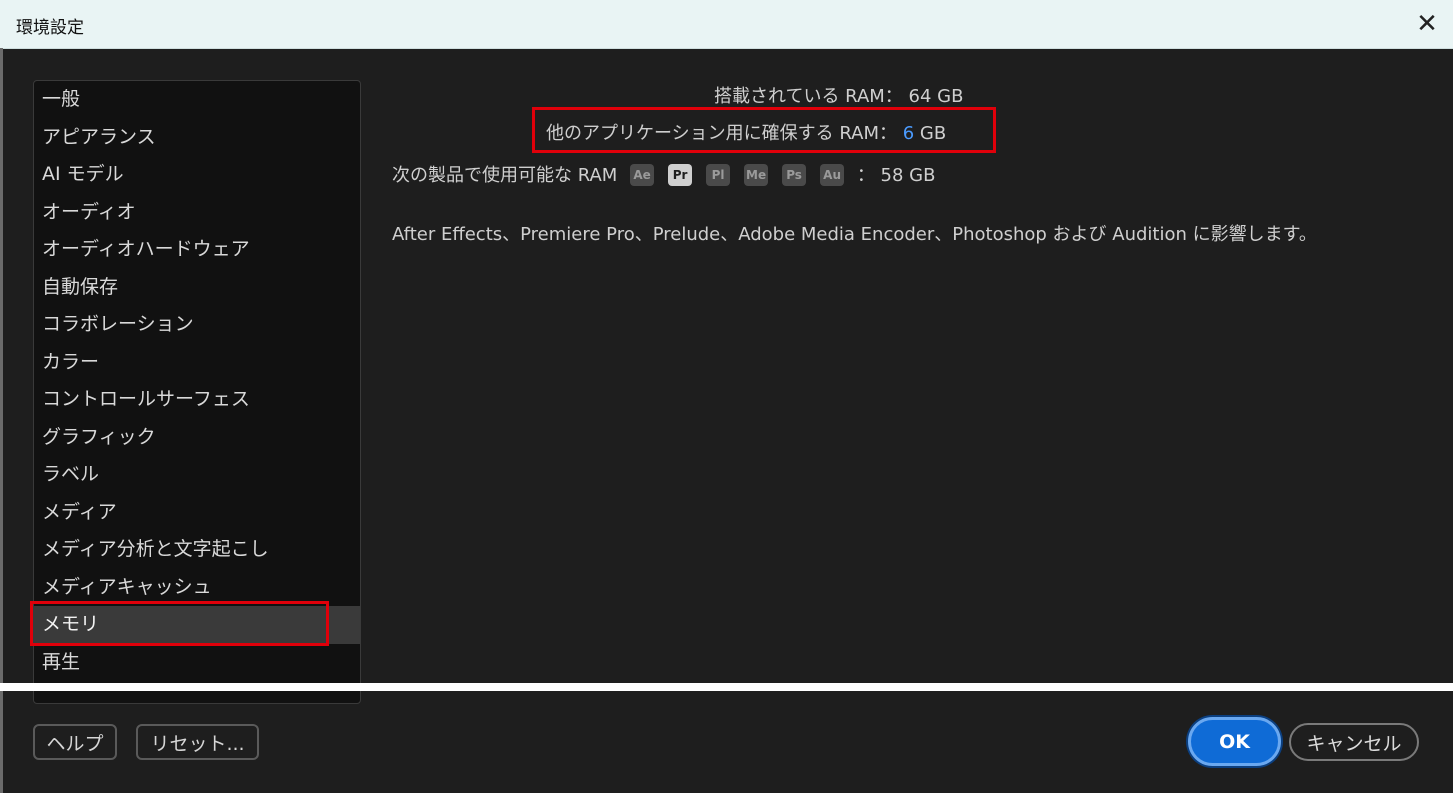 The height and width of the screenshot is (793, 1453). Describe the element at coordinates (197, 663) in the screenshot. I see `sidebar-item-playback: 再生` at that location.